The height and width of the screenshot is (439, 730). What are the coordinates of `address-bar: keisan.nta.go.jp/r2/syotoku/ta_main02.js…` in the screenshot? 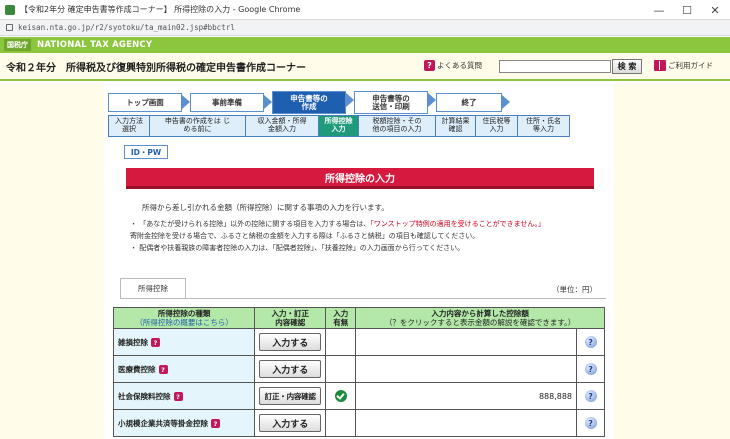 It's located at (365, 28).